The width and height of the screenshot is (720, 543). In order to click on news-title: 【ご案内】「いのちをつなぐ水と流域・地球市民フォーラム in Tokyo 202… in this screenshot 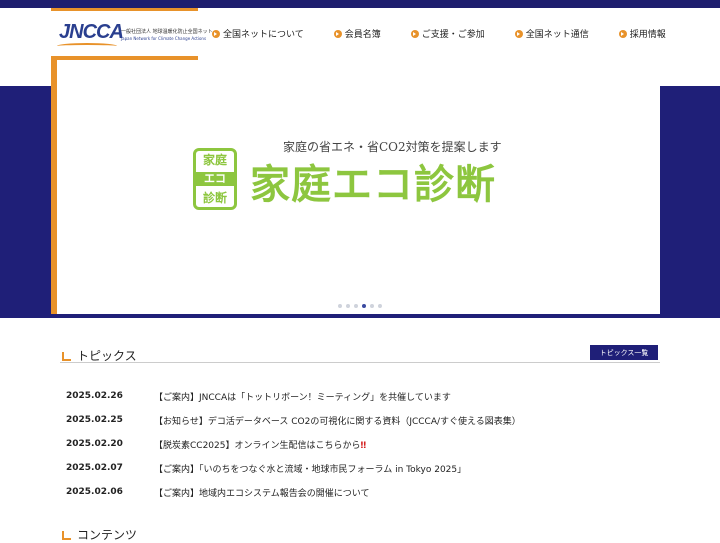, I will do `click(310, 468)`.